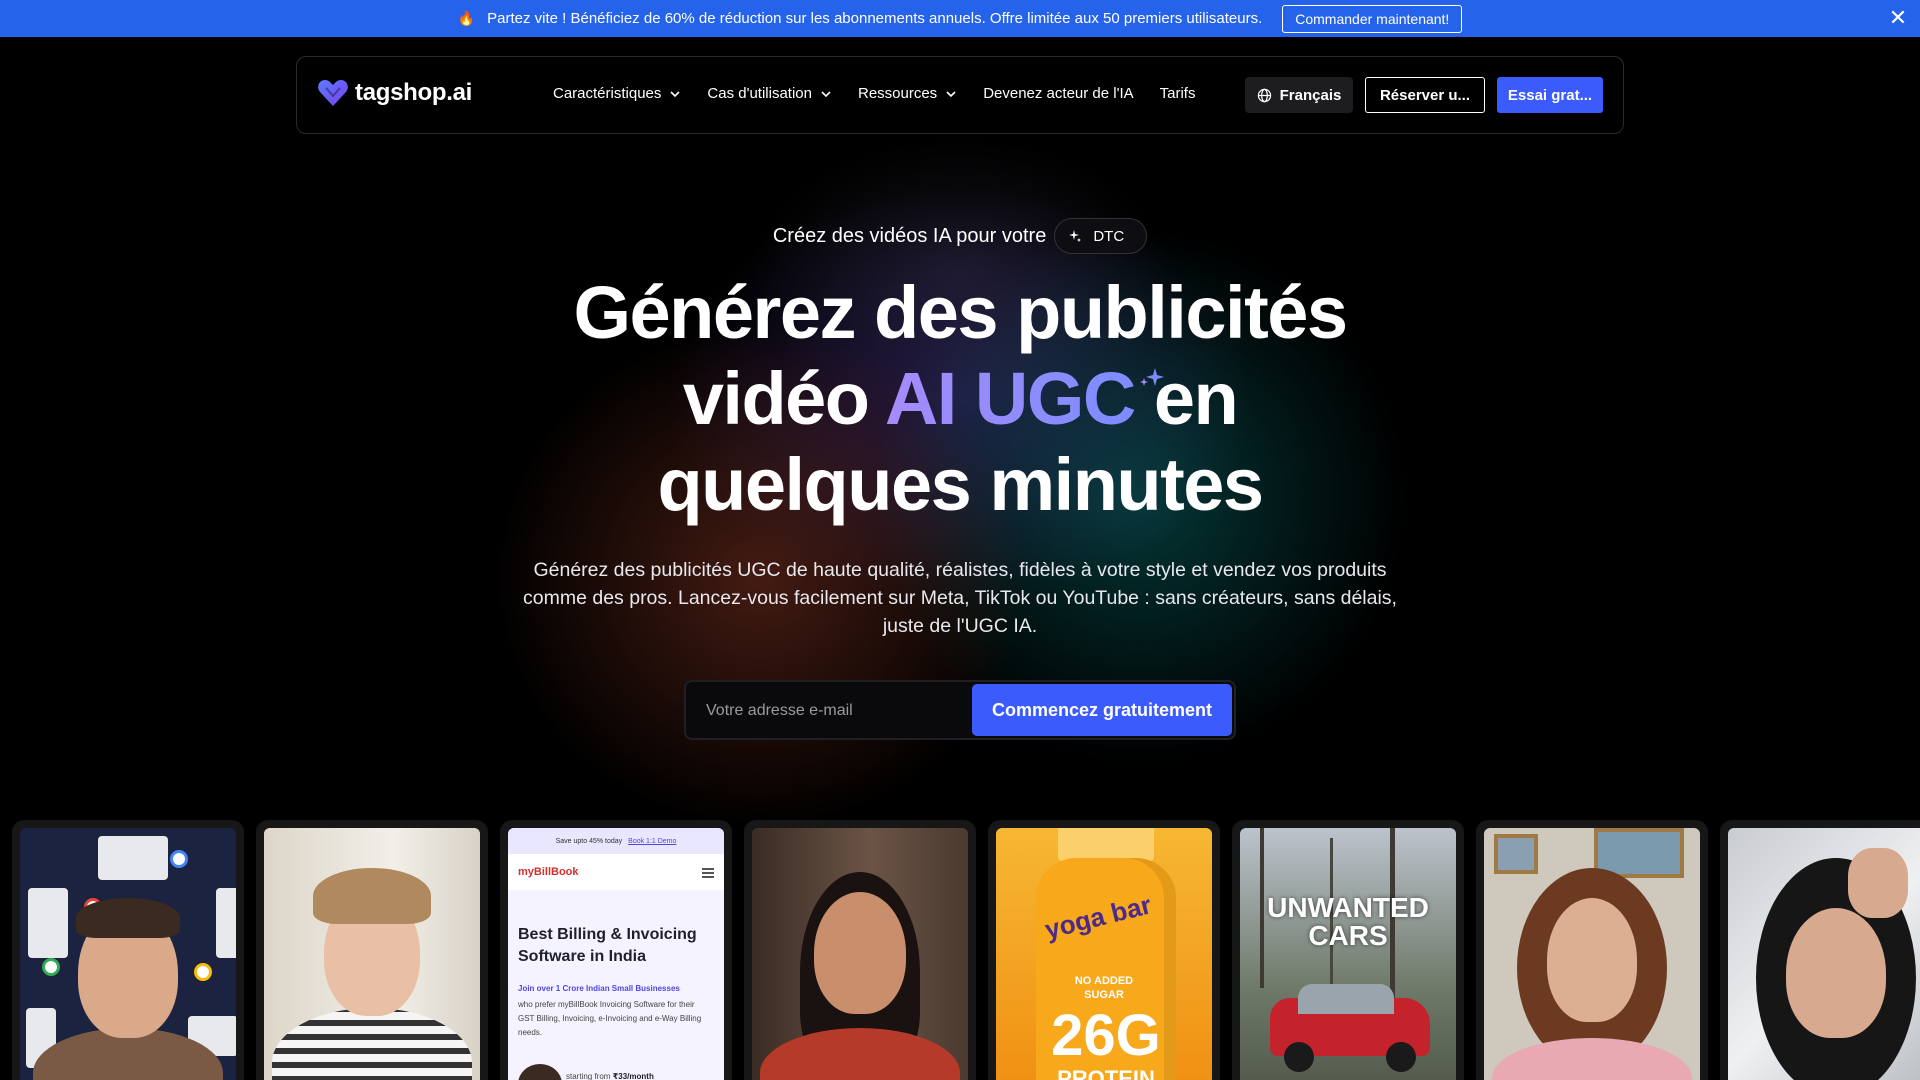  Describe the element at coordinates (1592, 954) in the screenshot. I see `card-thumbnail-woman-curly` at that location.